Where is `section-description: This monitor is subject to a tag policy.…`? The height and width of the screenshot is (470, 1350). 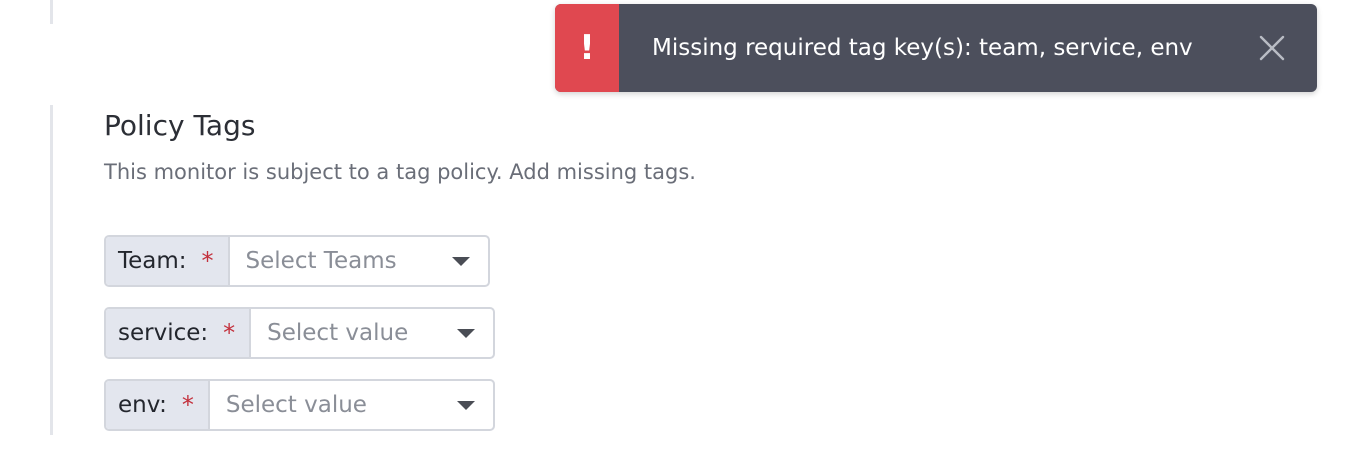 section-description: This monitor is subject to a tag policy.… is located at coordinates (400, 172).